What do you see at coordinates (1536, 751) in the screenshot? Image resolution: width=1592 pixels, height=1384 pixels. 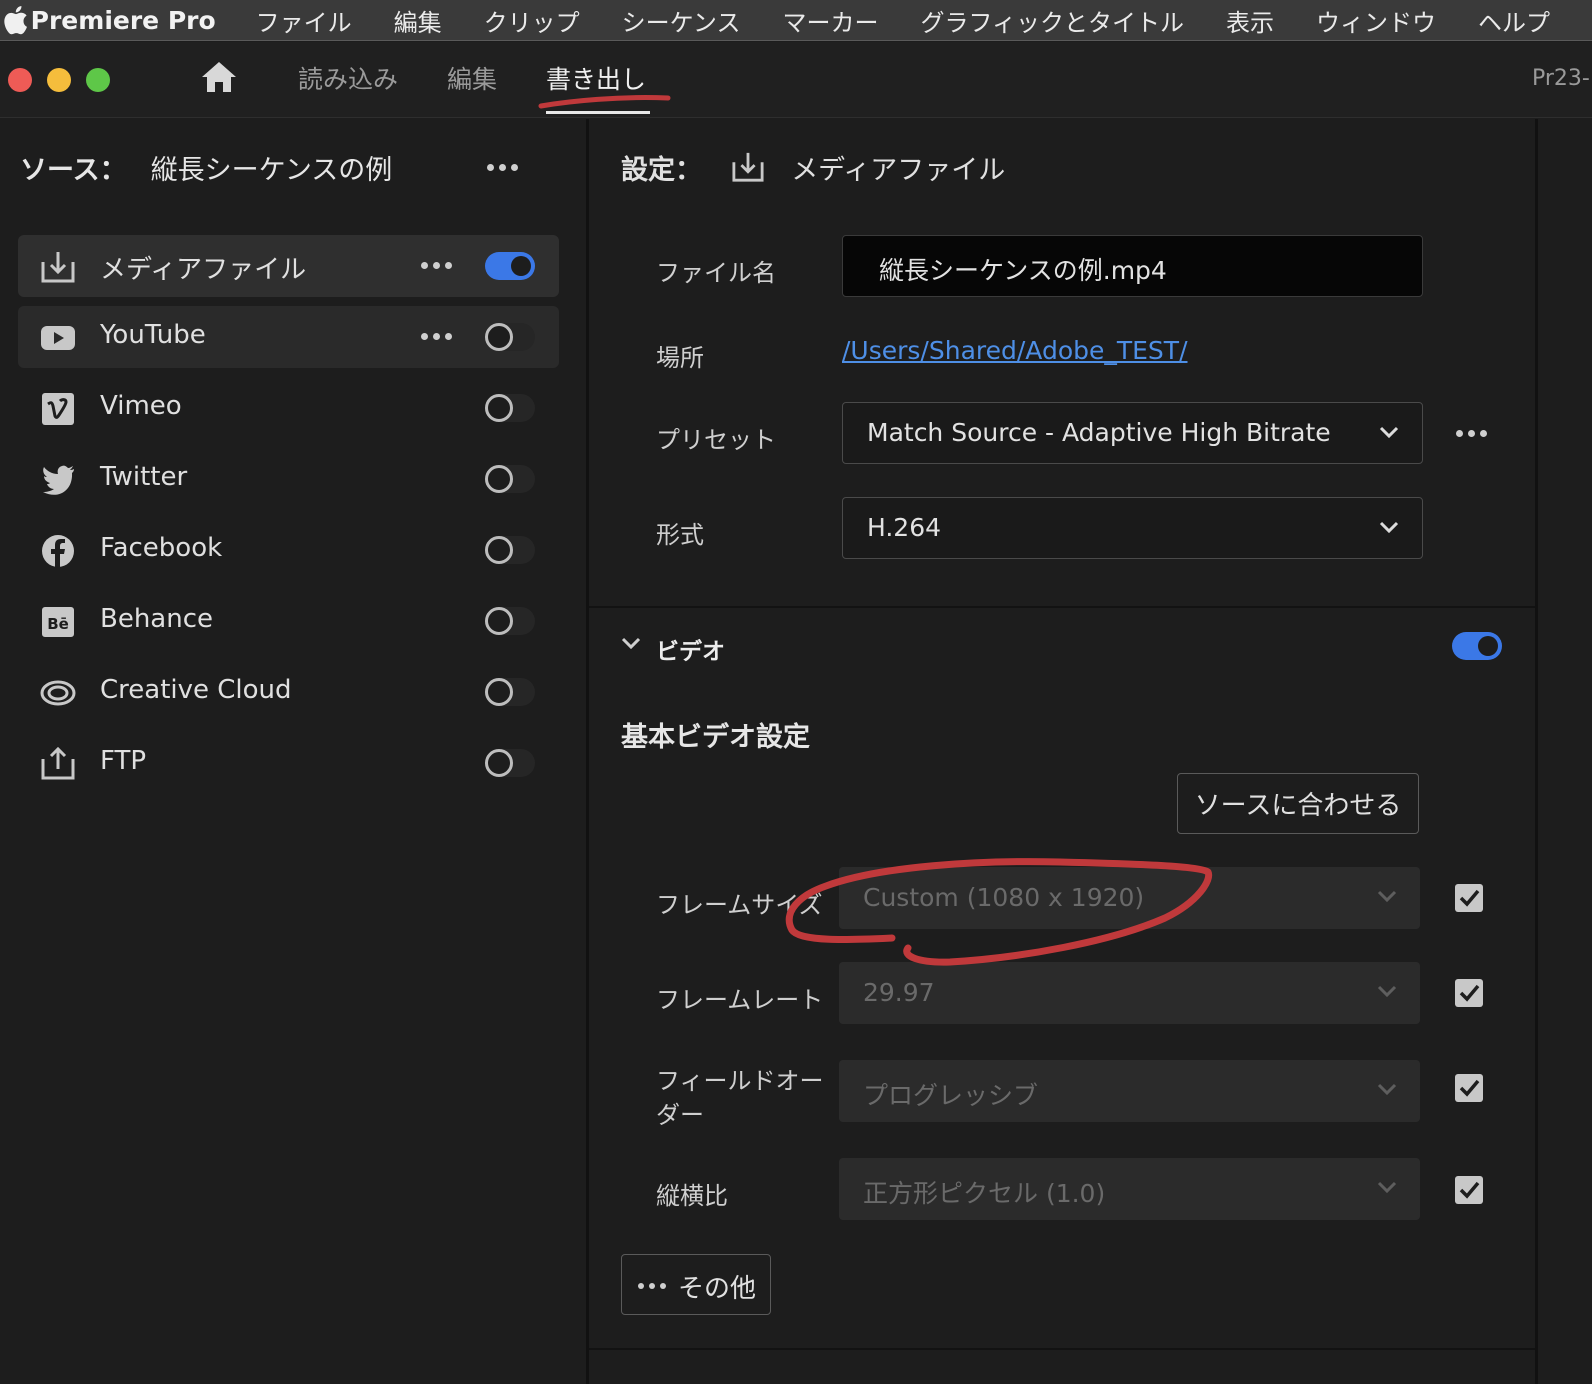 I see `panel-edge` at bounding box center [1536, 751].